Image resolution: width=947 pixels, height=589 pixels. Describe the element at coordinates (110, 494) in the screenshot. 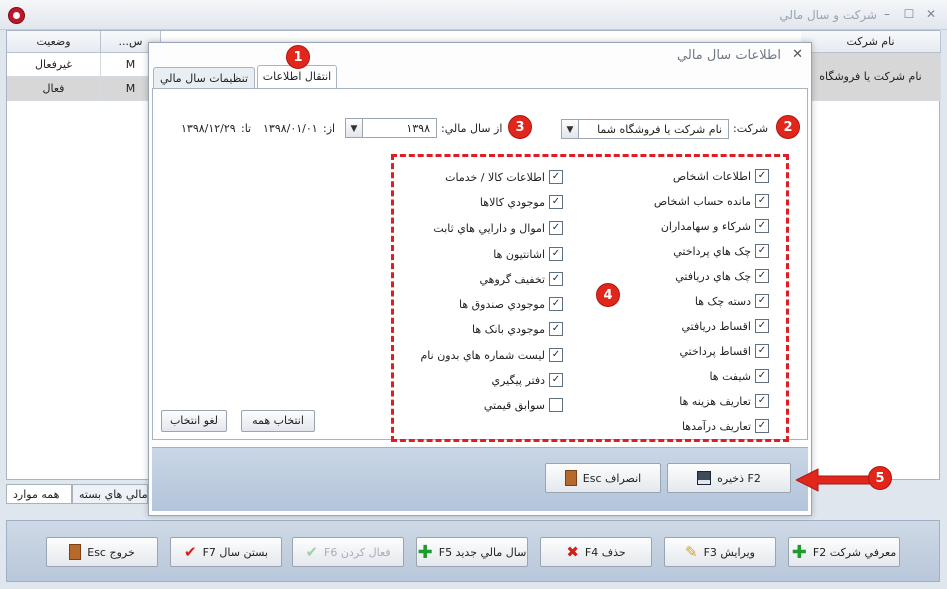

I see `tab-closed-years: مالي هاي بسته` at that location.